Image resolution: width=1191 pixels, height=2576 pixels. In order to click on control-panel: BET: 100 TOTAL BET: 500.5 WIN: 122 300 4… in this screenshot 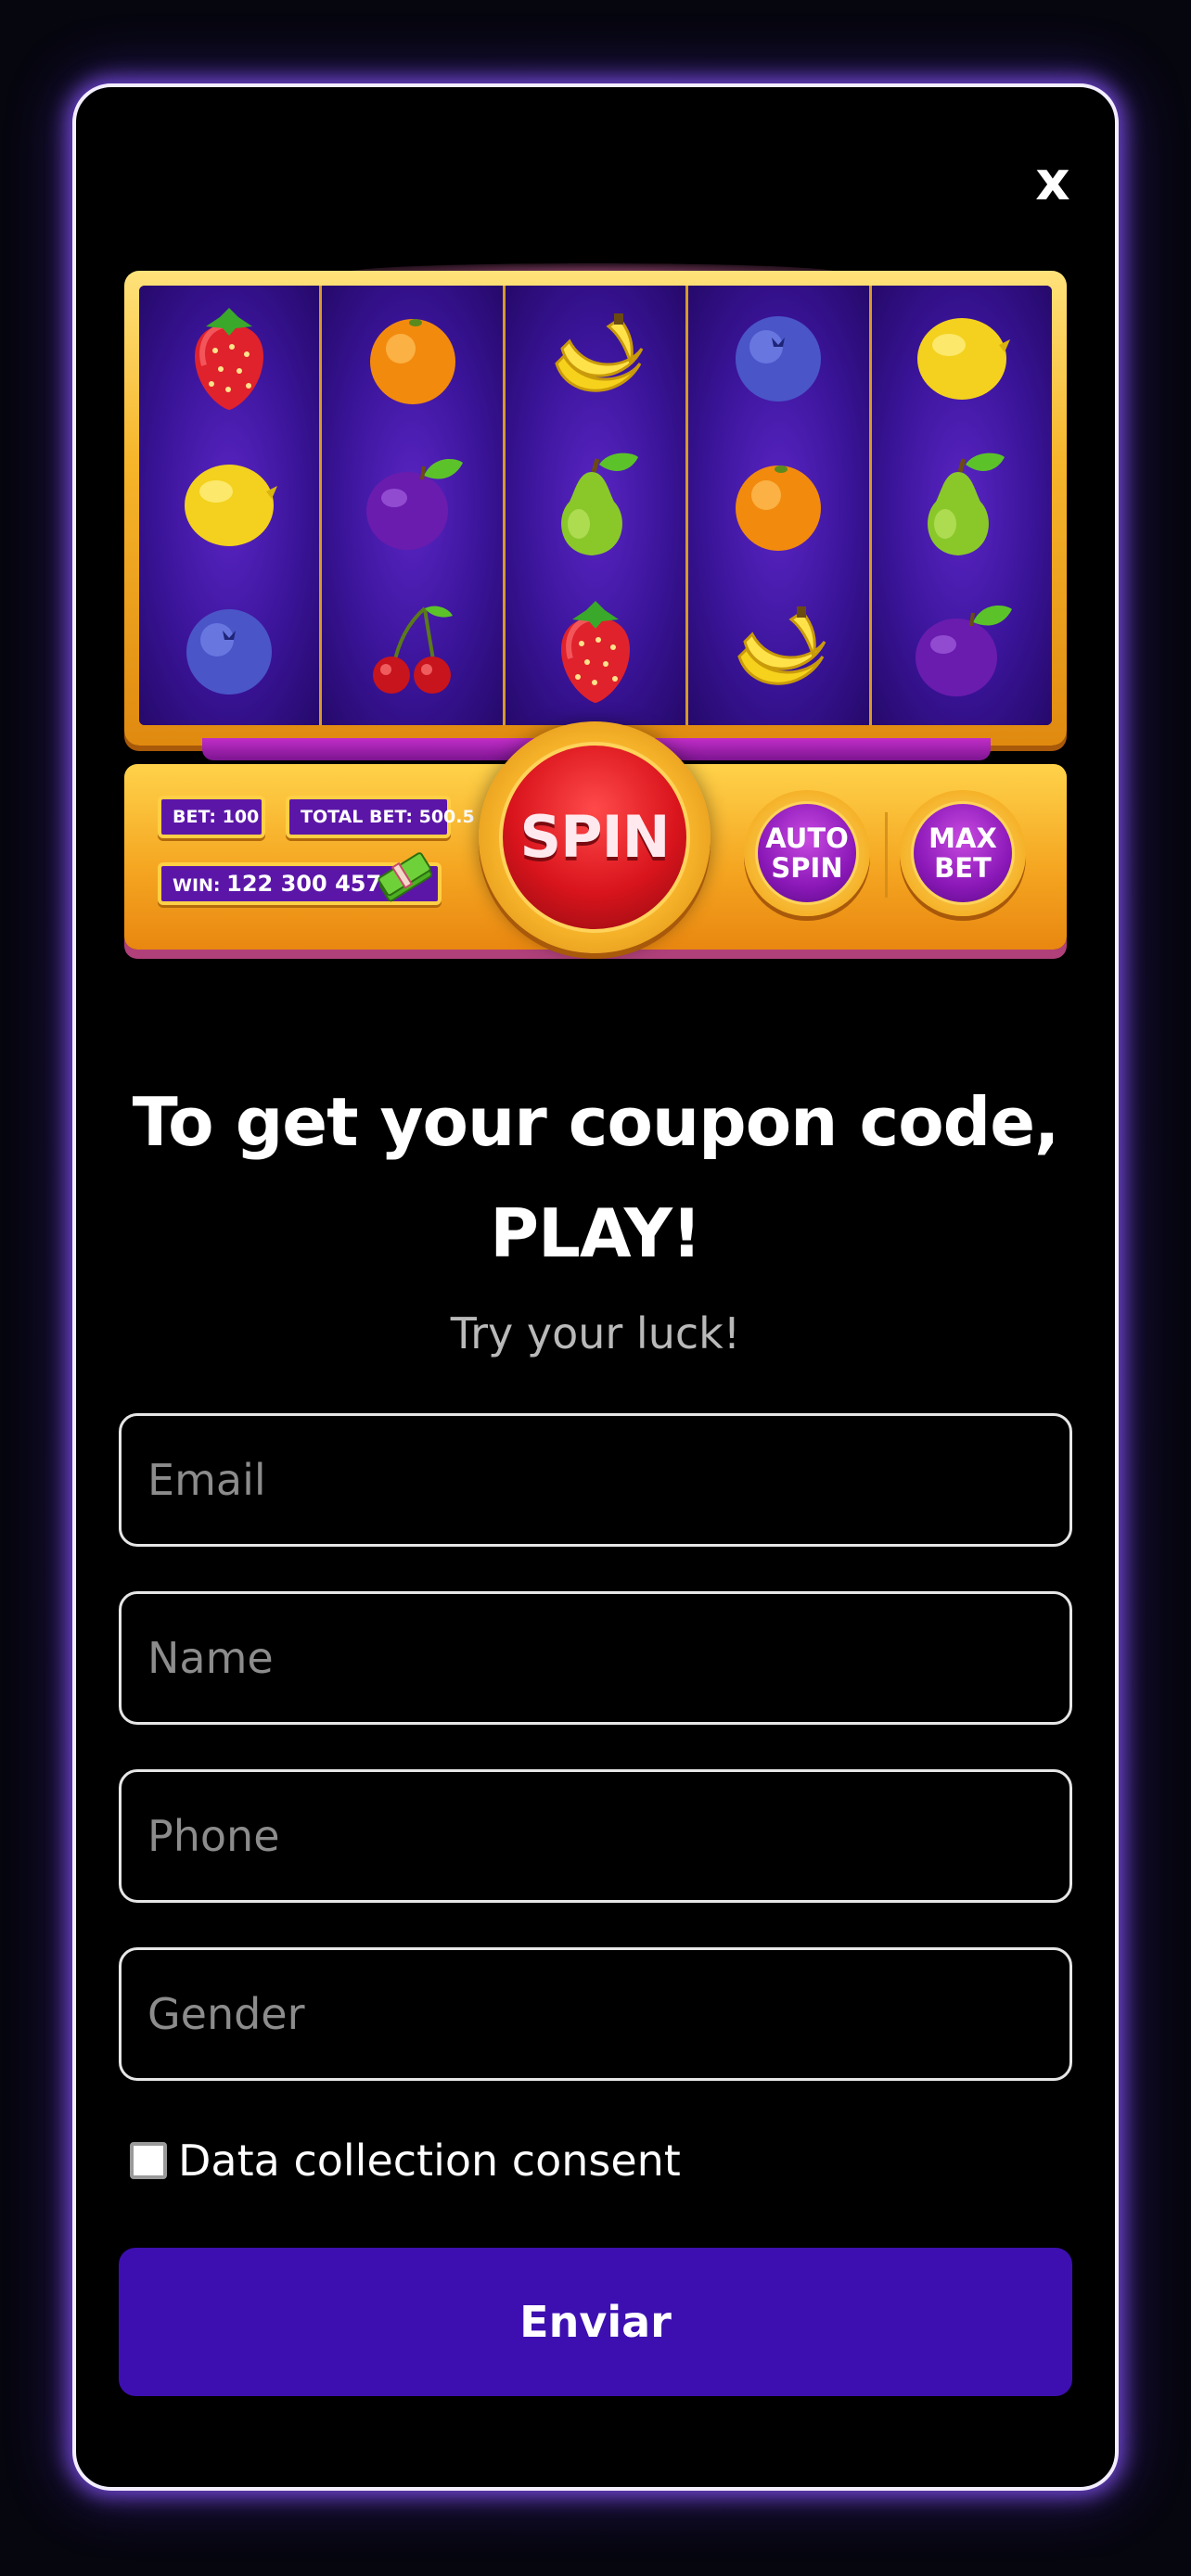, I will do `click(595, 837)`.